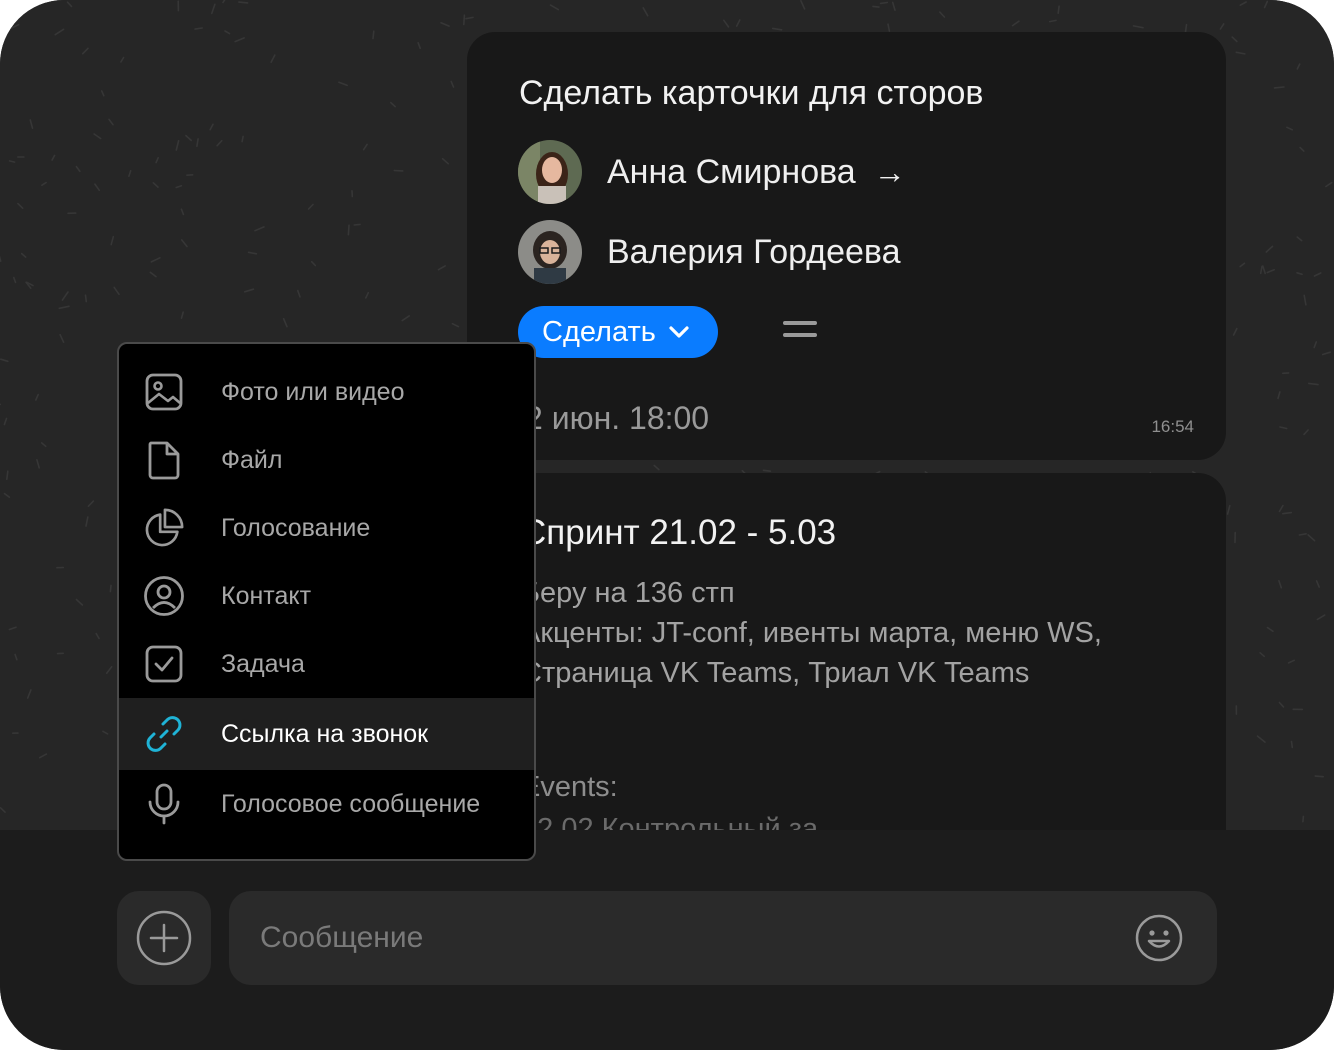 The image size is (1334, 1050). What do you see at coordinates (164, 734) in the screenshot?
I see `call-link-icon` at bounding box center [164, 734].